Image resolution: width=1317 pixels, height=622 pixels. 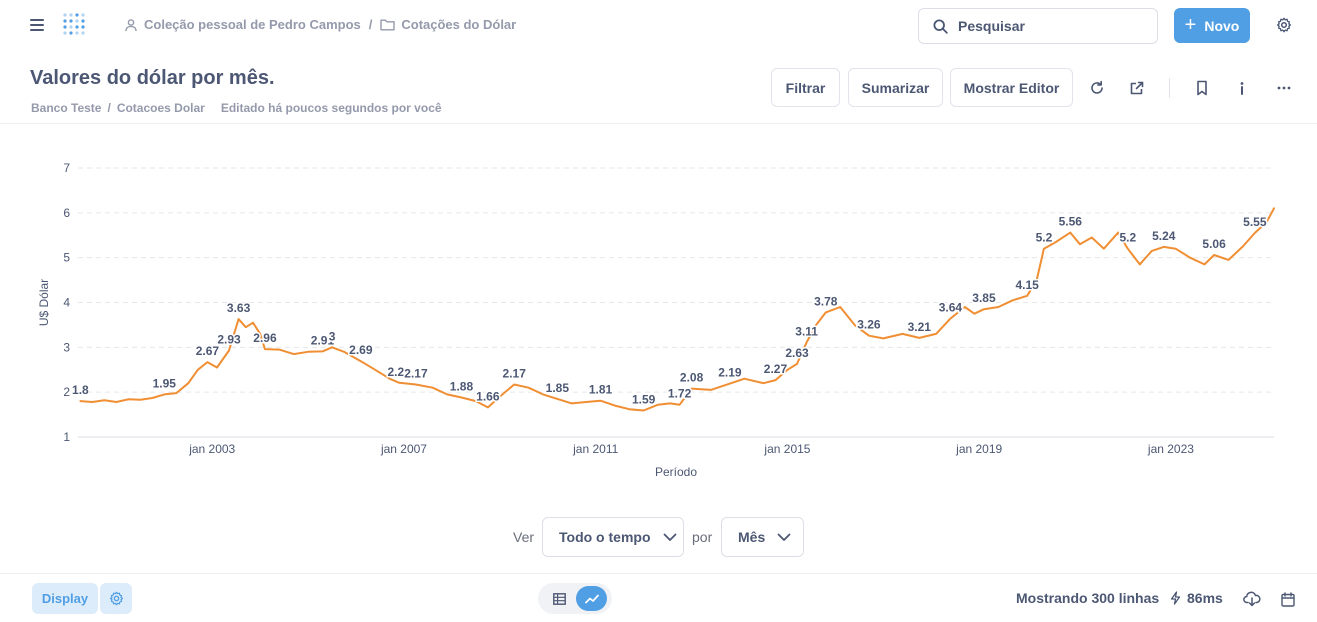 I want to click on footer-divider, so click(x=658, y=573).